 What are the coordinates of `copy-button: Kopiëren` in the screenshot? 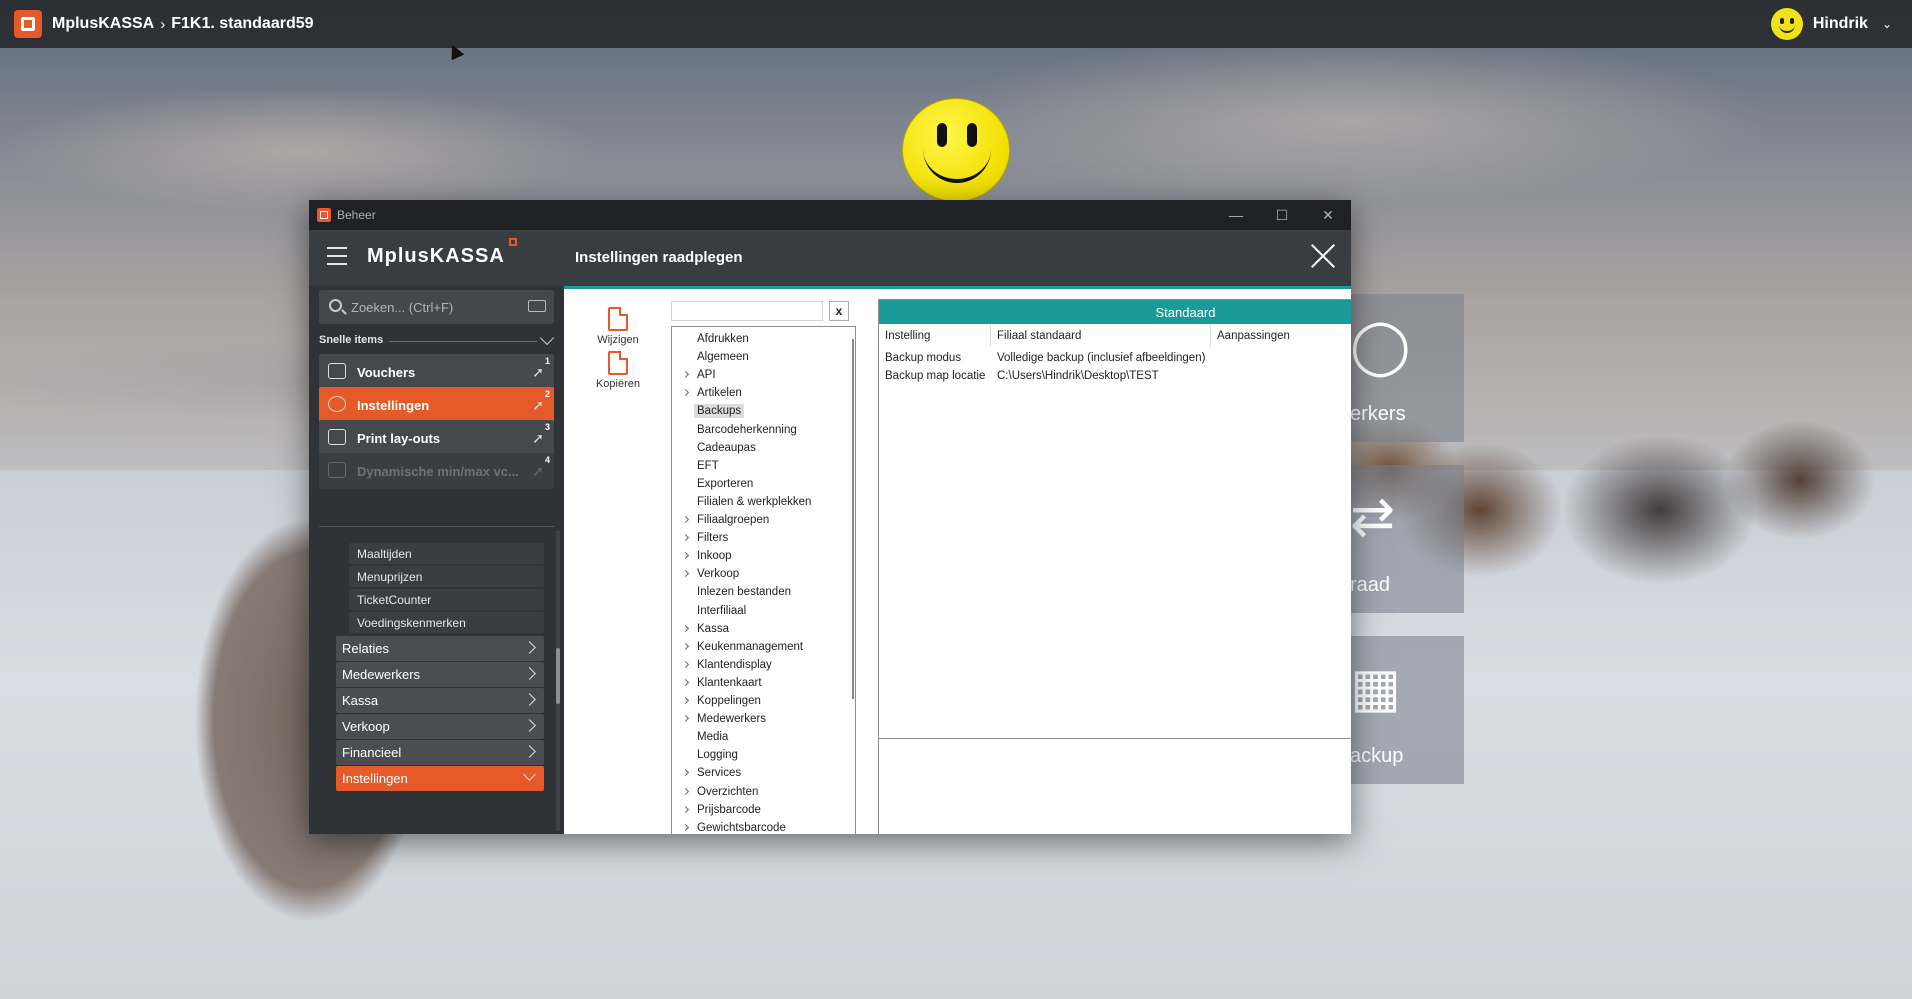 It's located at (618, 370).